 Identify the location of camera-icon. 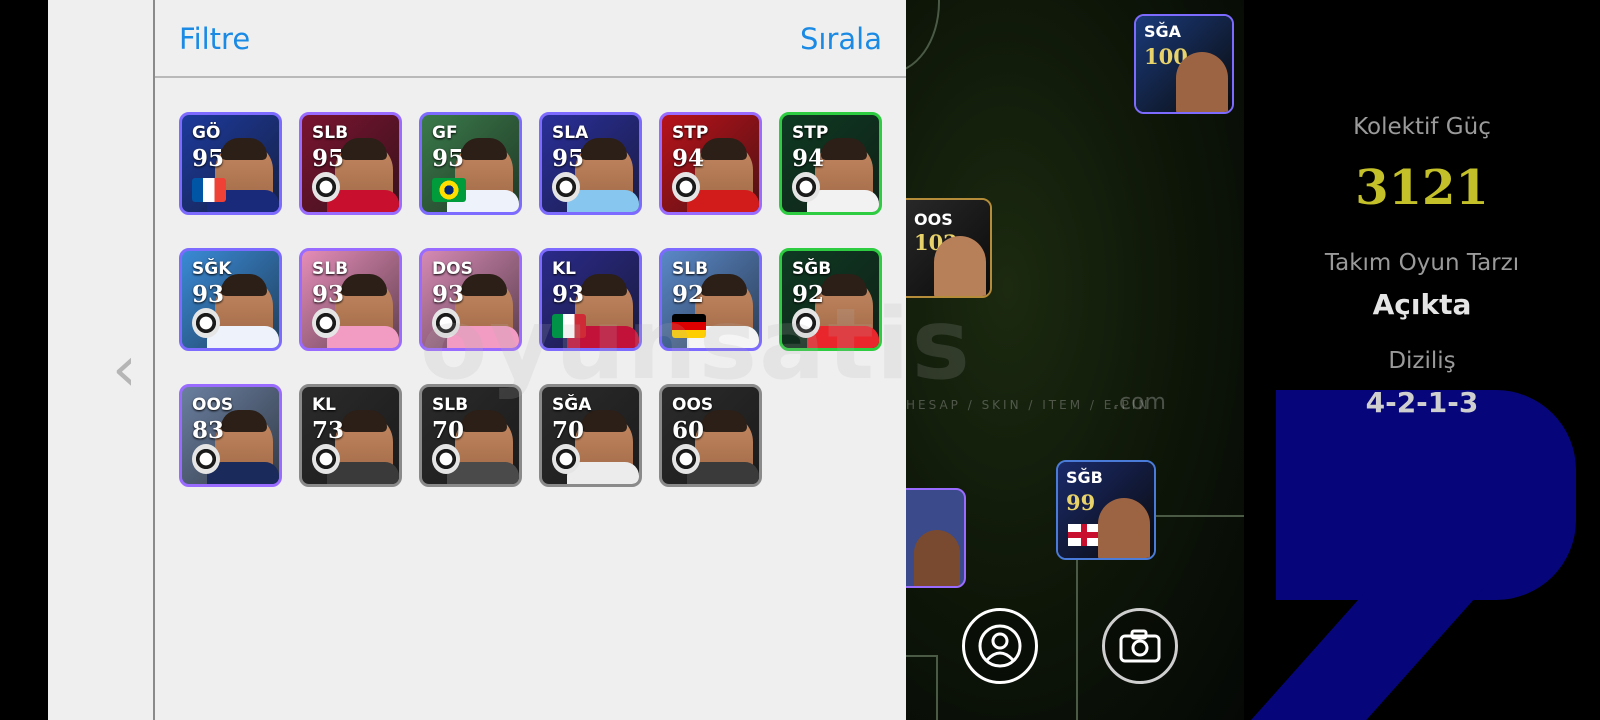
(1140, 646).